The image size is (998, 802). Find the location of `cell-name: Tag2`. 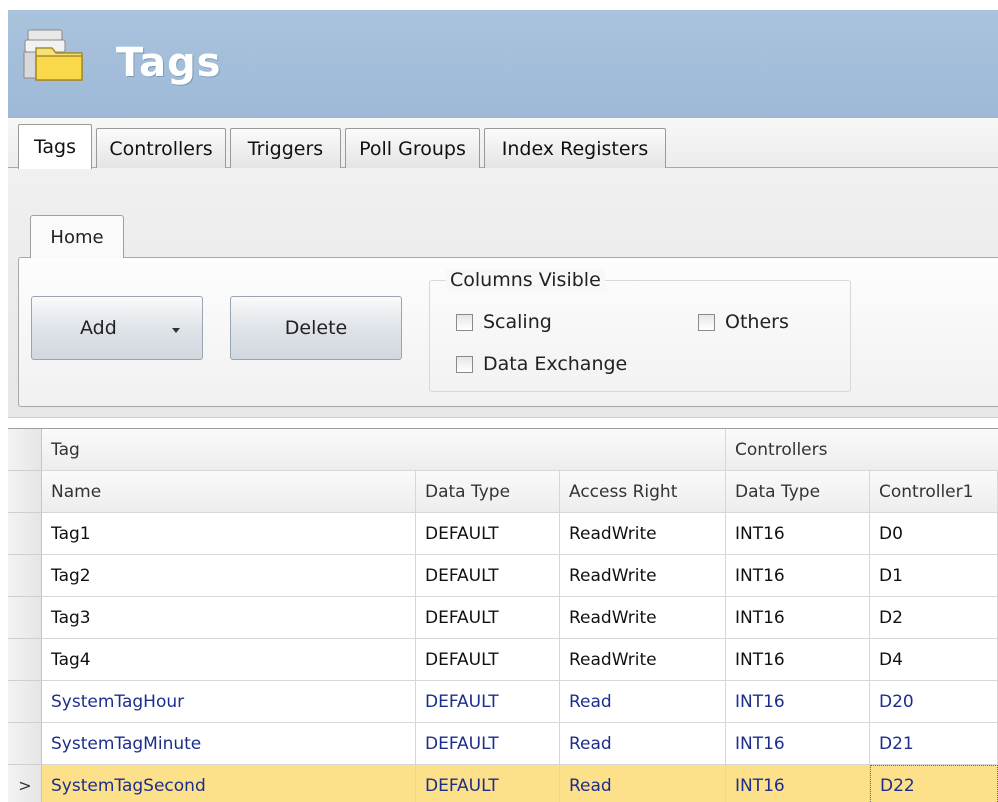

cell-name: Tag2 is located at coordinates (229, 575).